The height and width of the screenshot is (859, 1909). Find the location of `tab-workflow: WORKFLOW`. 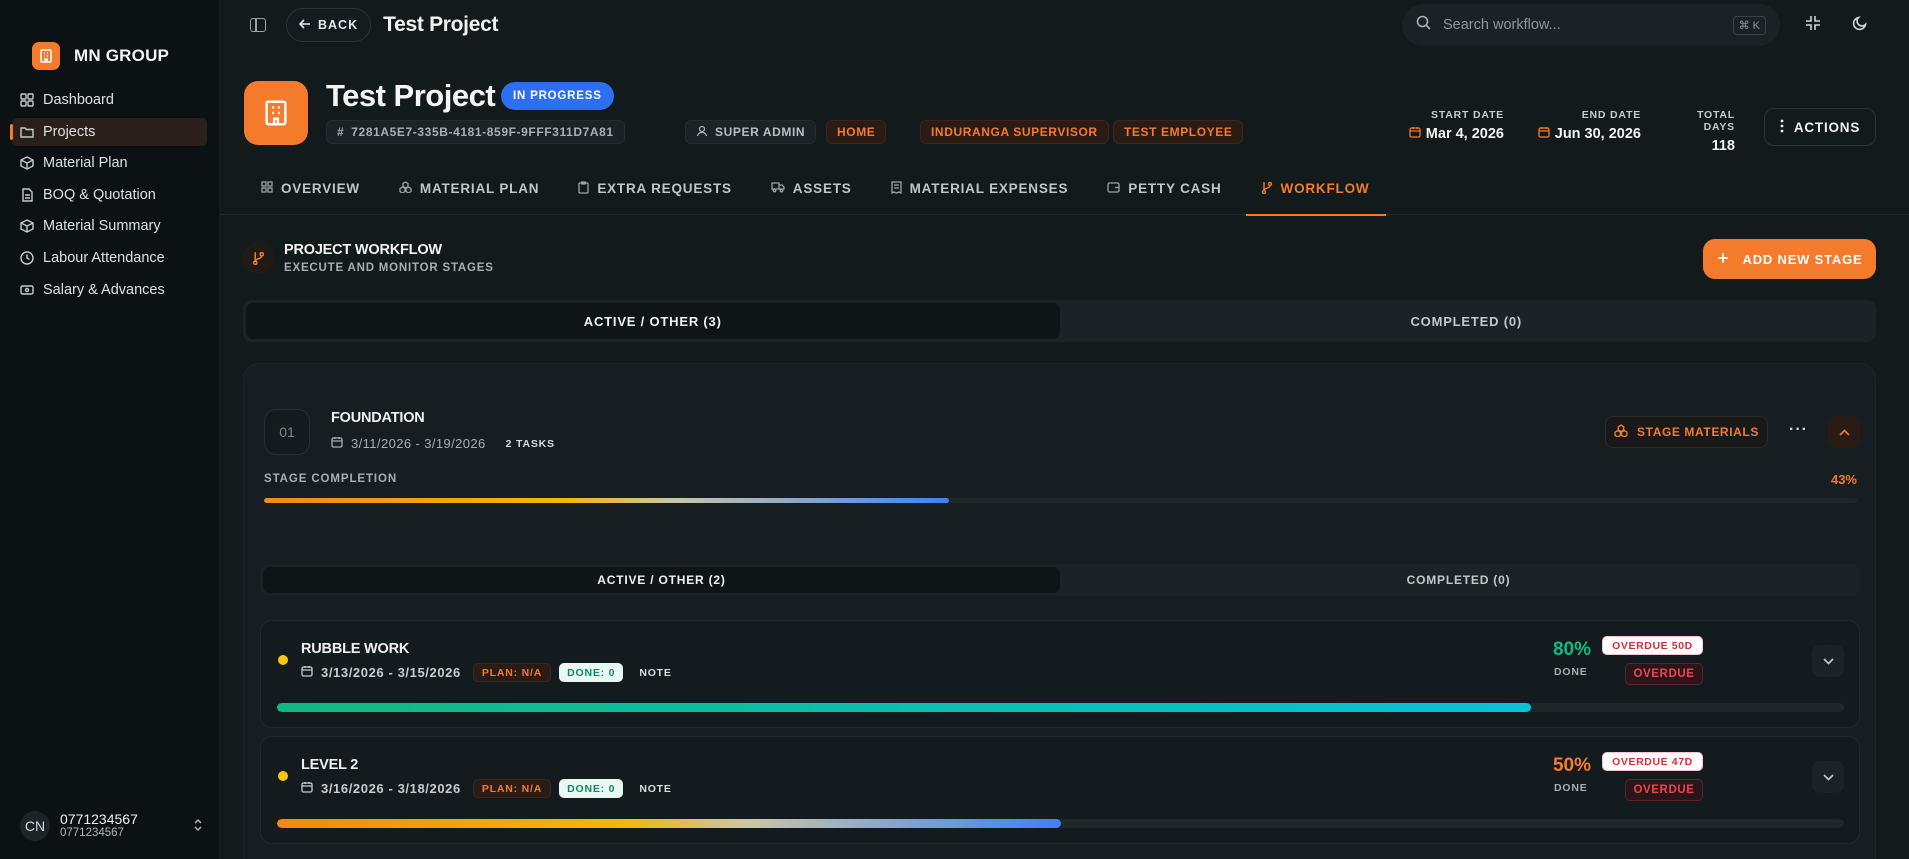

tab-workflow: WORKFLOW is located at coordinates (1316, 189).